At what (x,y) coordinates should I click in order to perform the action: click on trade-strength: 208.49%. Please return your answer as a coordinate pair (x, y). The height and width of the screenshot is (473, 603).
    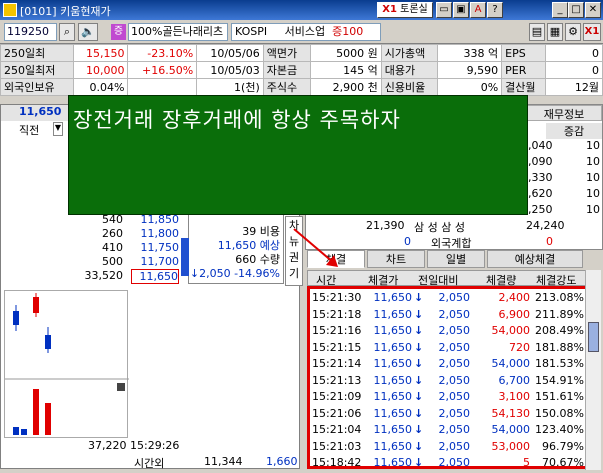
    Looking at the image, I should click on (559, 330).